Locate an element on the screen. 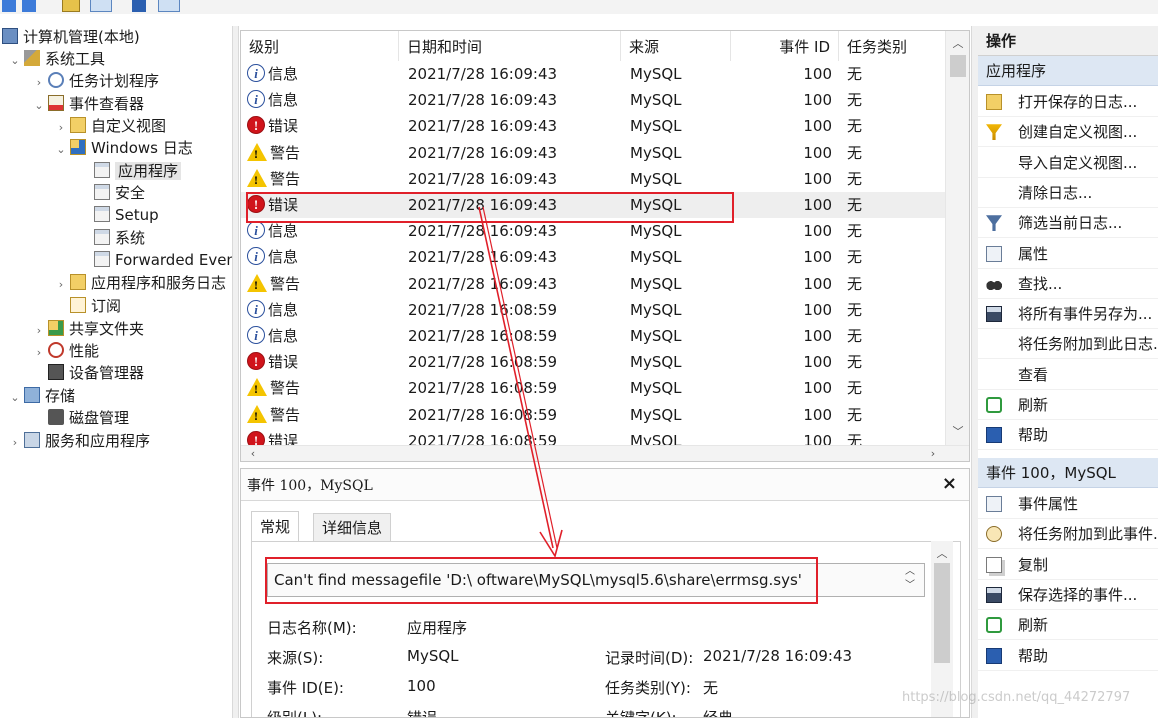 The height and width of the screenshot is (718, 1158). scroll-thumb is located at coordinates (958, 66).